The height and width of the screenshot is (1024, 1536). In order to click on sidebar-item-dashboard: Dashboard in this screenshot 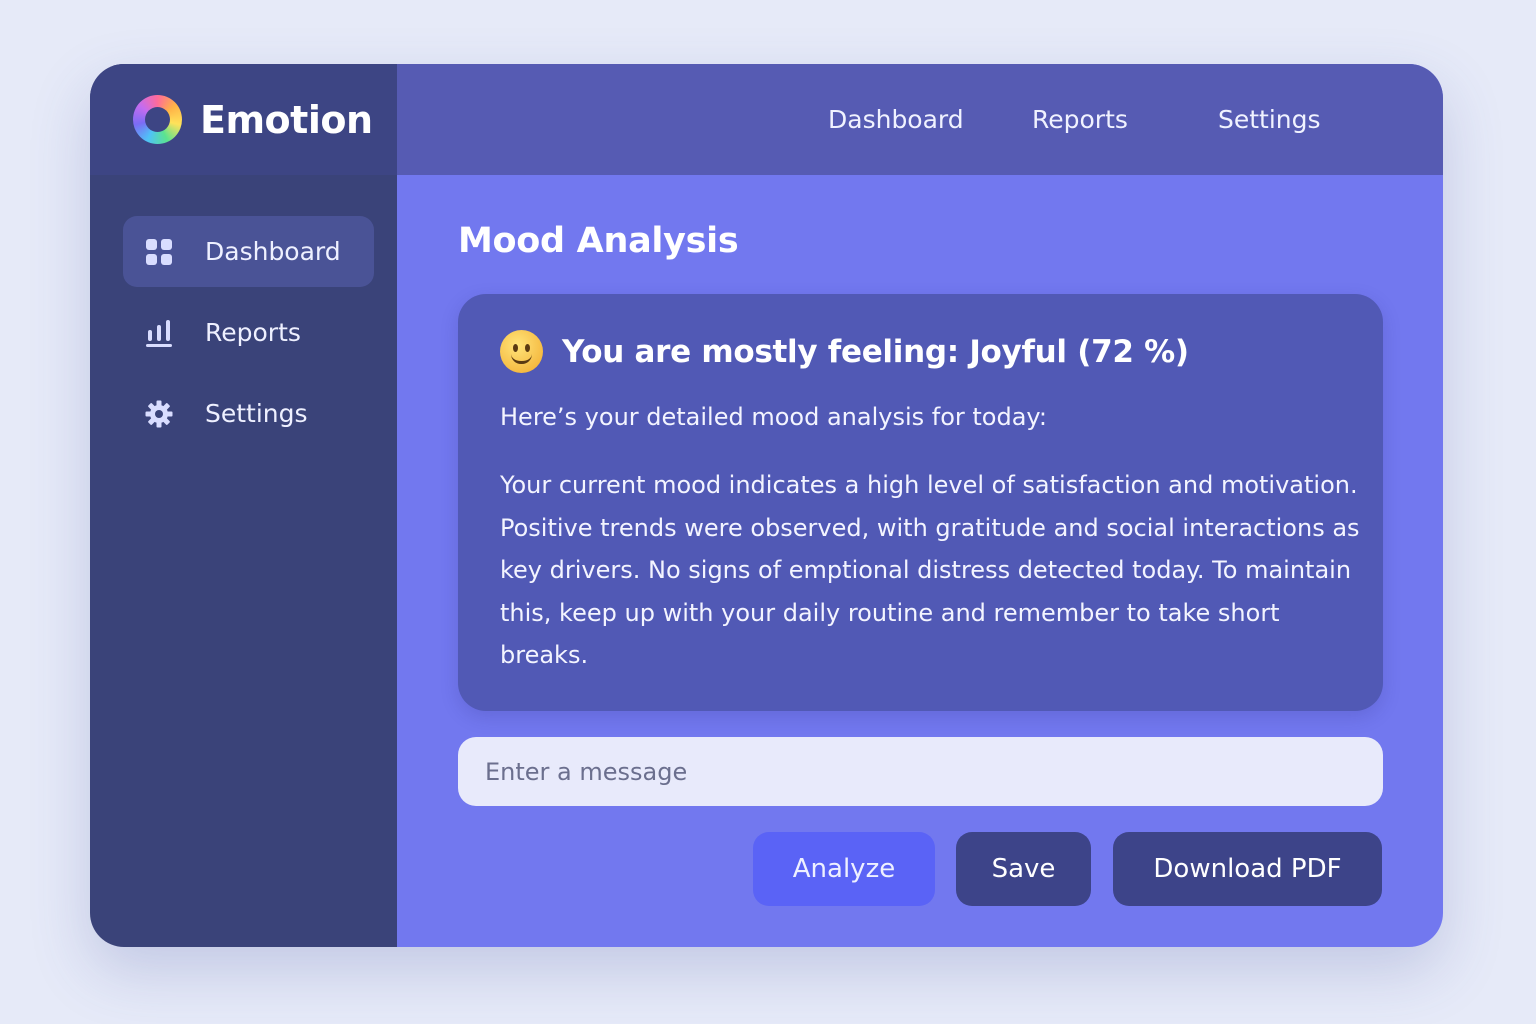, I will do `click(248, 251)`.